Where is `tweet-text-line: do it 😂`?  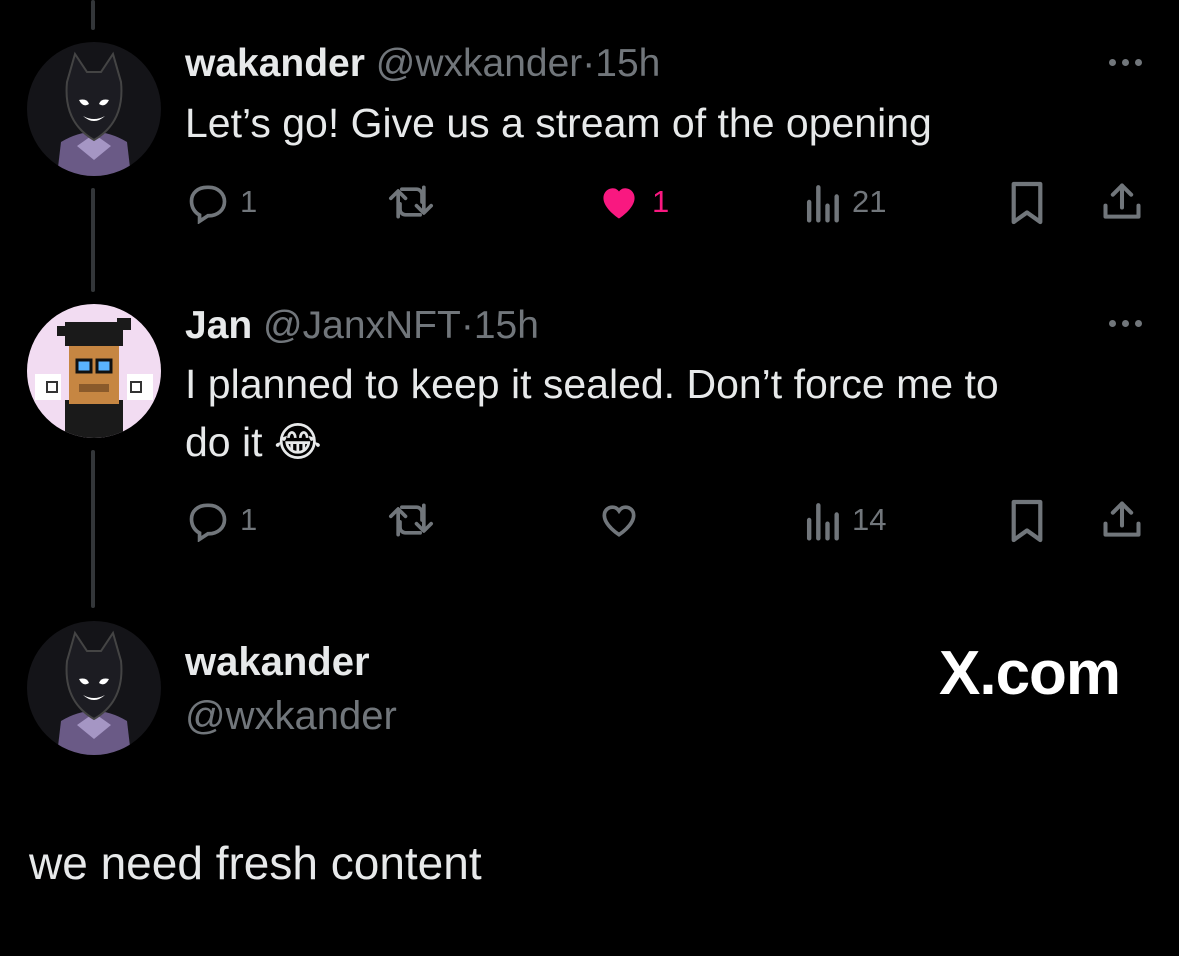
tweet-text-line: do it 😂 is located at coordinates (253, 442).